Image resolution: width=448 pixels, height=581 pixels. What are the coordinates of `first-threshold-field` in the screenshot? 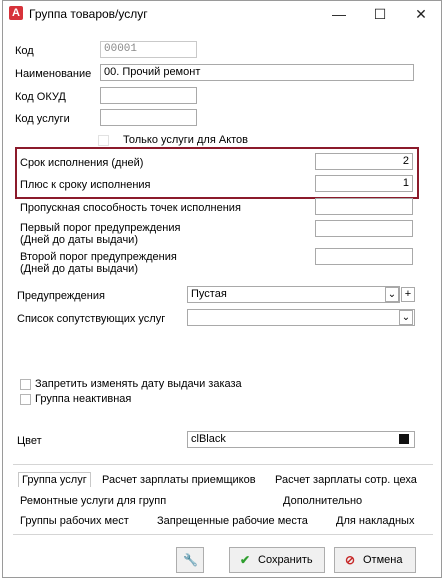 It's located at (364, 228).